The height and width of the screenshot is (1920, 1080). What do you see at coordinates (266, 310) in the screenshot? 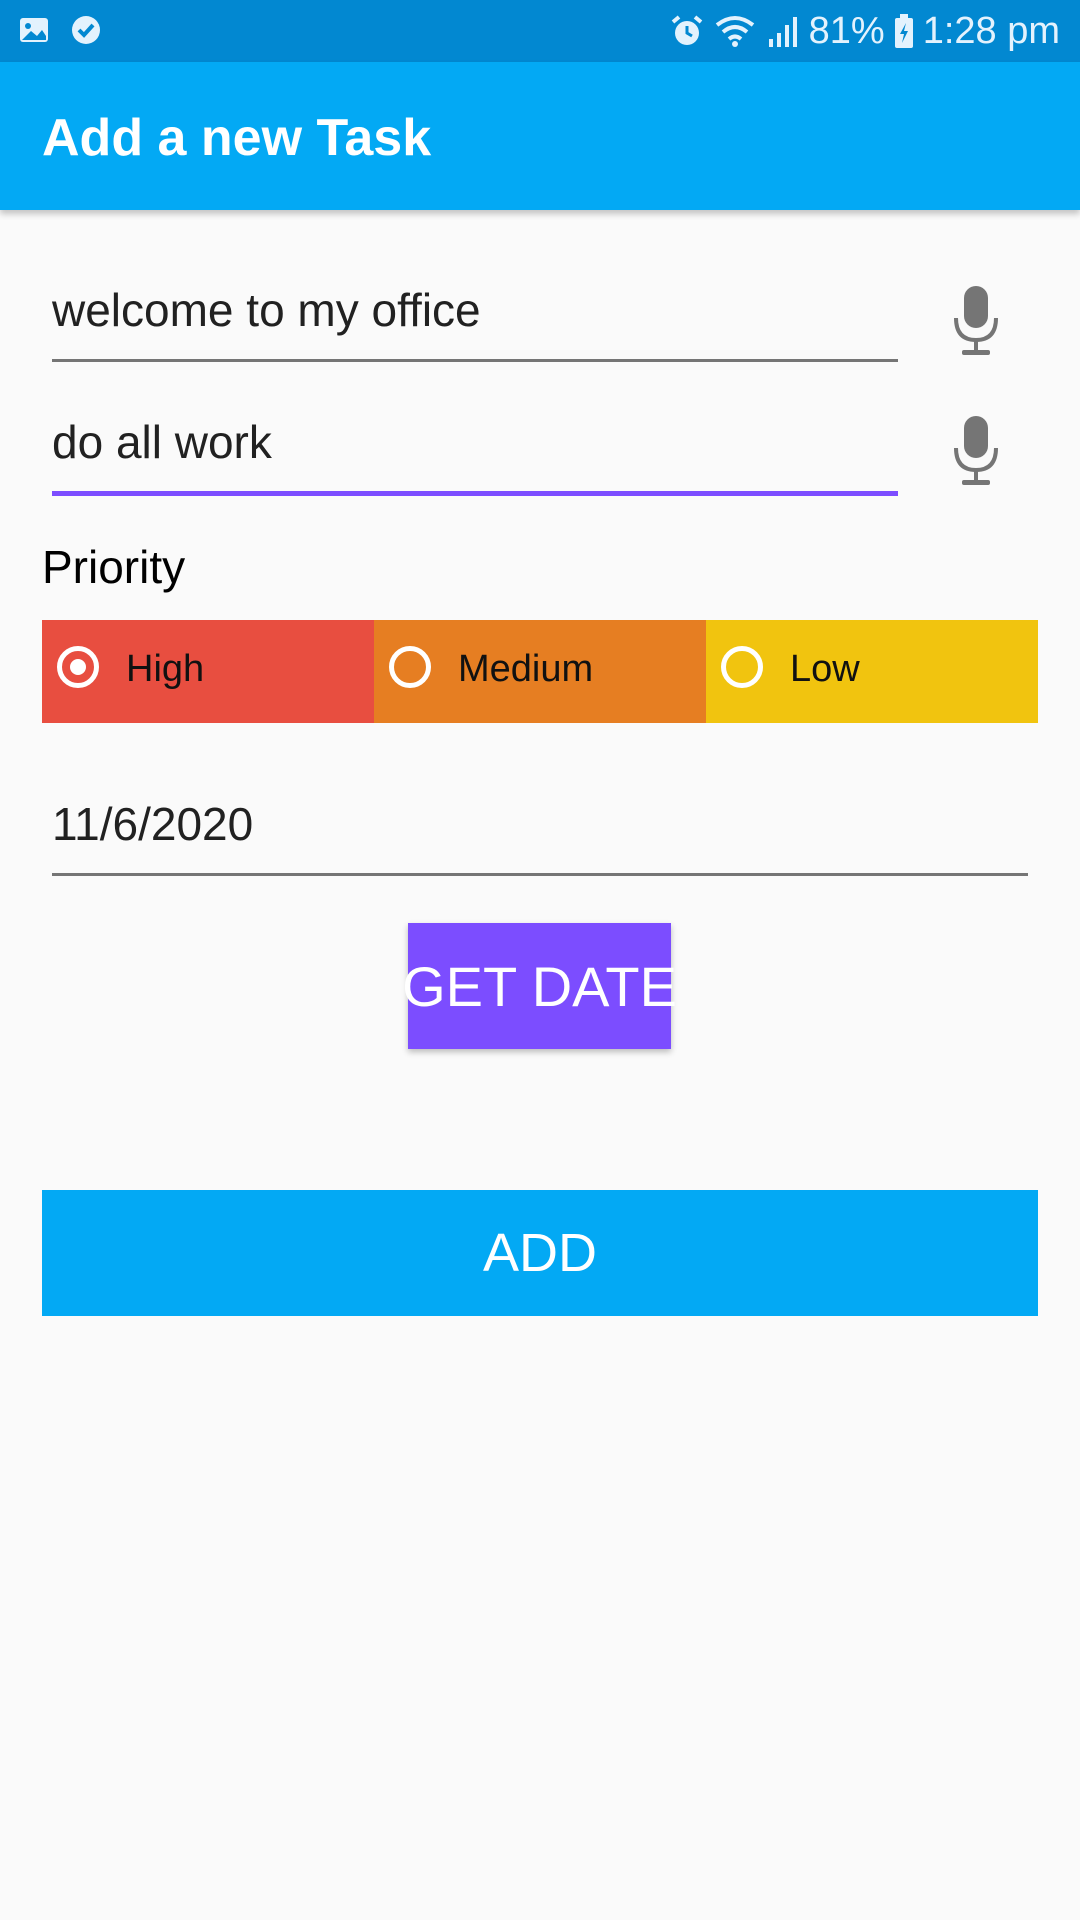
I see `task-title-value: welcome to my office` at bounding box center [266, 310].